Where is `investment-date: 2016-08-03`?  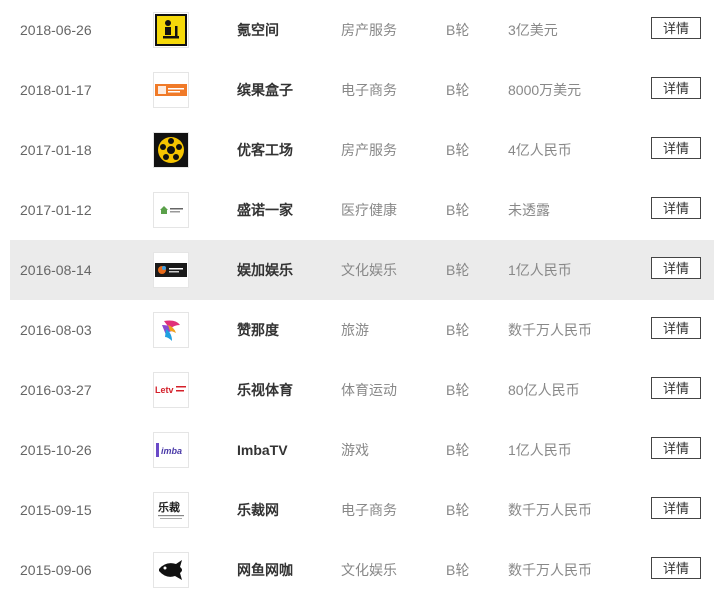
investment-date: 2016-08-03 is located at coordinates (56, 330).